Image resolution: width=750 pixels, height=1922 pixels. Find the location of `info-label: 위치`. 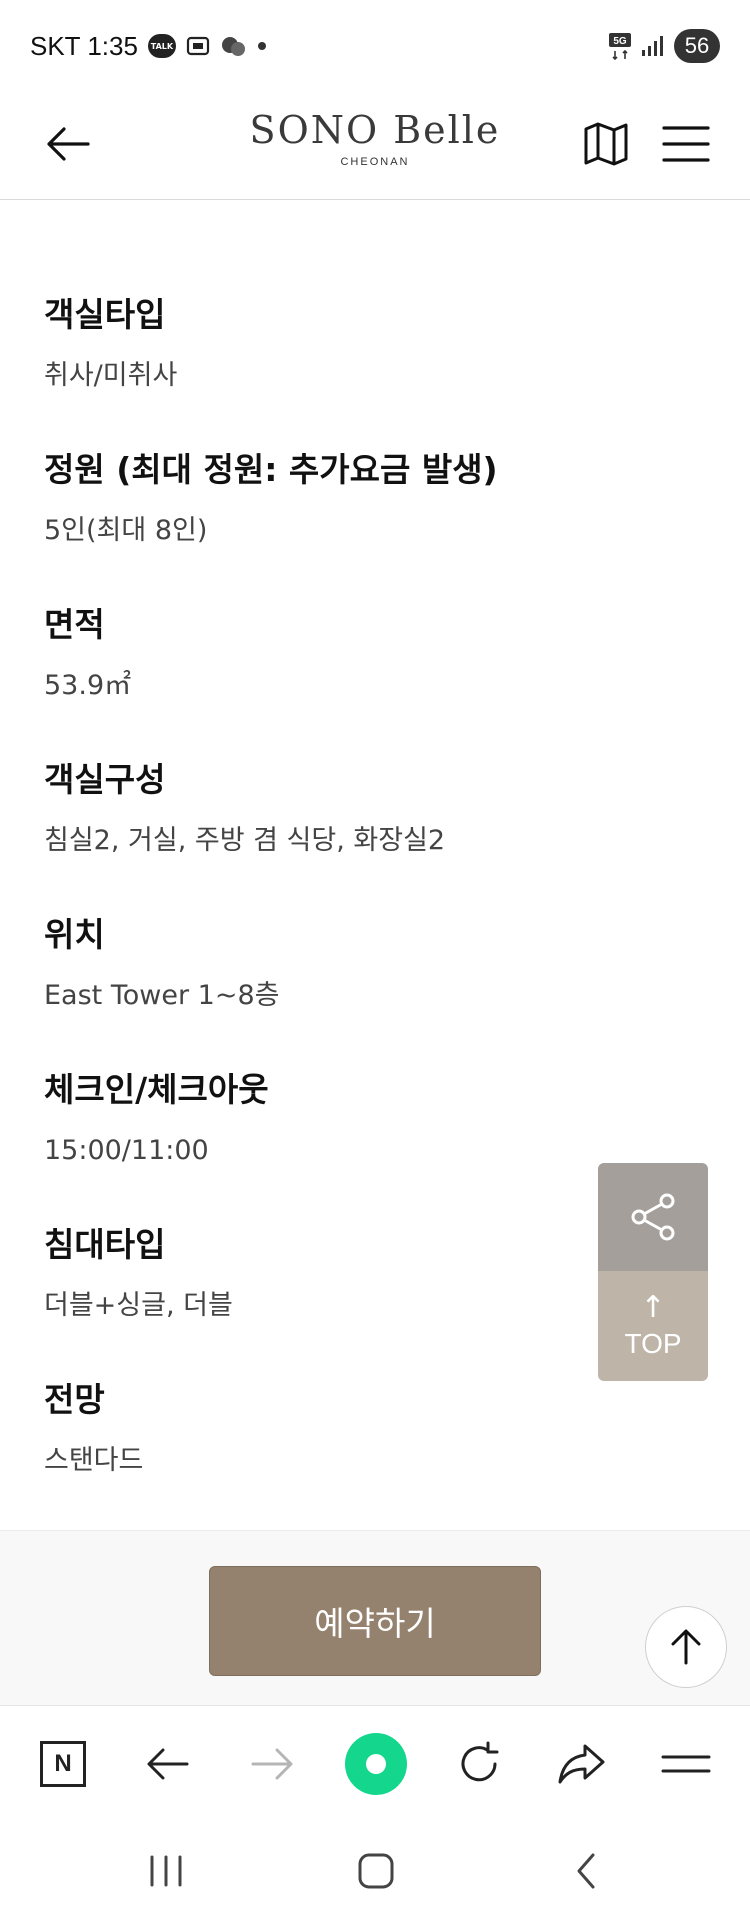

info-label: 위치 is located at coordinates (74, 934).